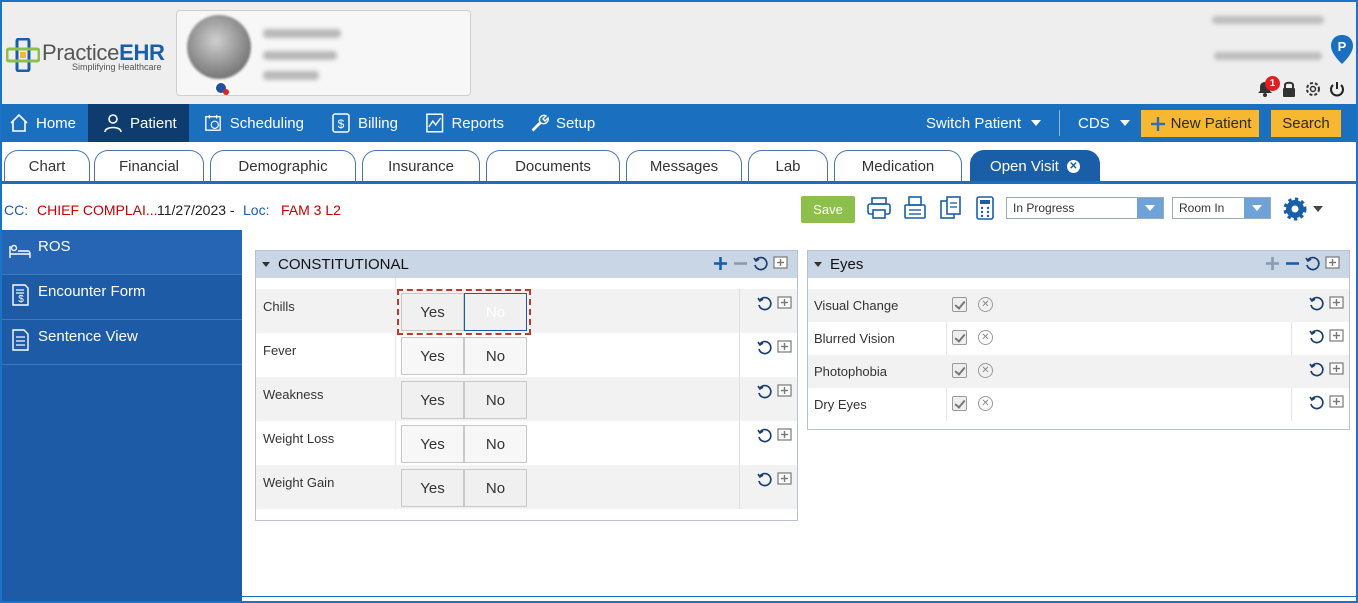 This screenshot has height=603, width=1358. Describe the element at coordinates (122, 252) in the screenshot. I see `sidebar-item-ros: ROS` at that location.